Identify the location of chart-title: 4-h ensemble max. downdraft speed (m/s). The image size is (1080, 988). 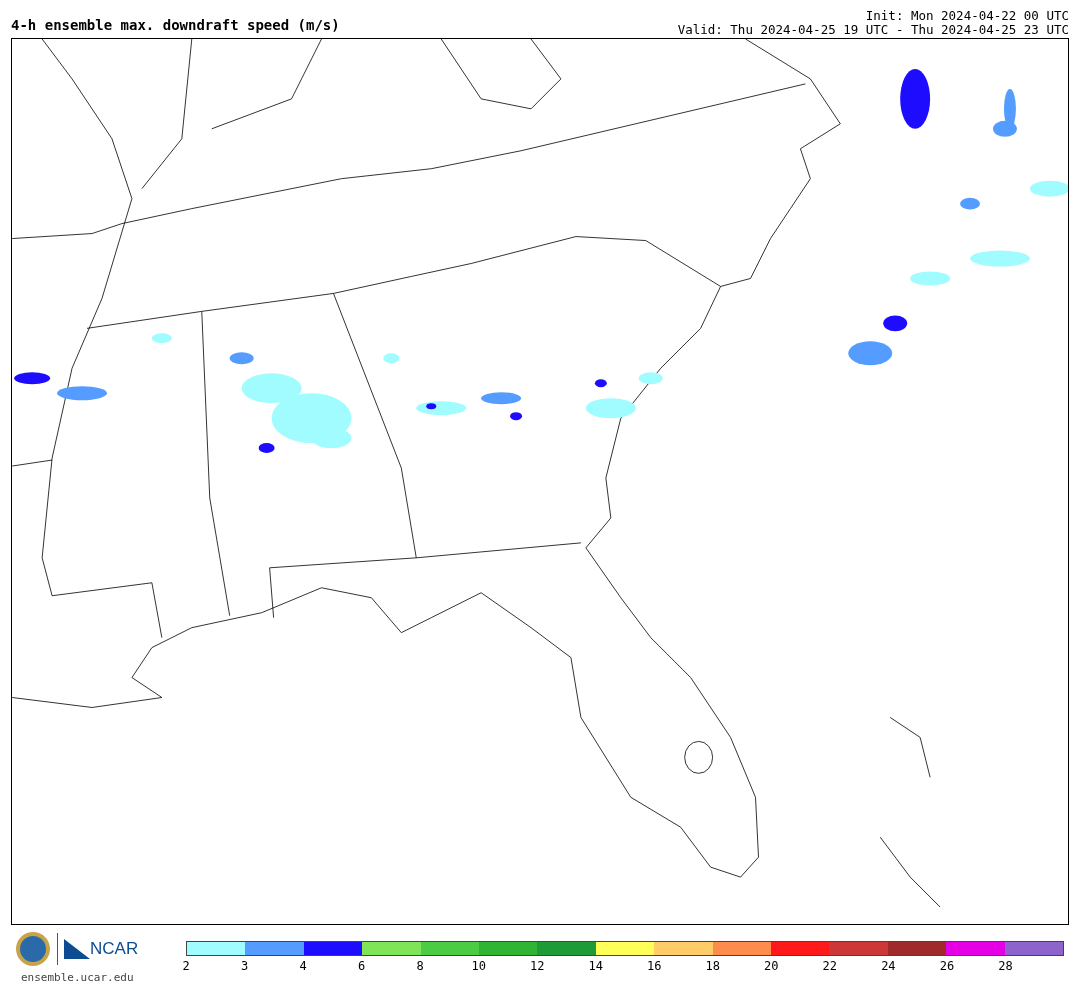
(175, 26).